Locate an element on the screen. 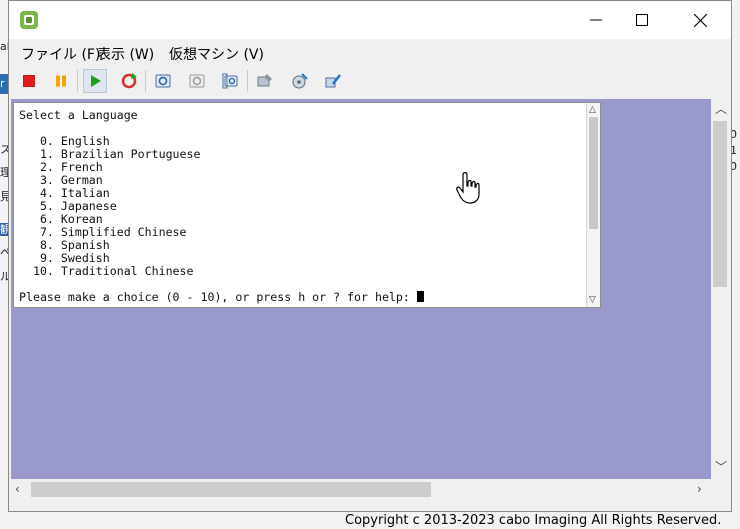  minimize-button is located at coordinates (596, 20).